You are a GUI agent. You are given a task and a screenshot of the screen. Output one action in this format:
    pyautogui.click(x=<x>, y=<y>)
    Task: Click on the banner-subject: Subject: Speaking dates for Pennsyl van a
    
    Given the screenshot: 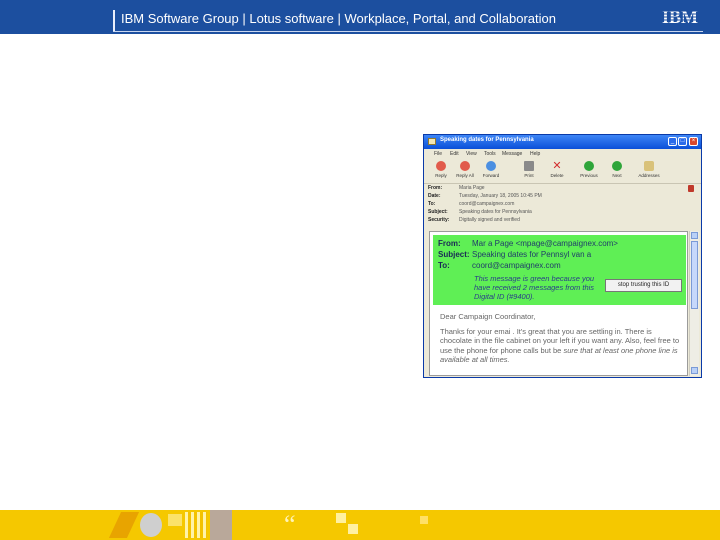 What is the action you would take?
    pyautogui.click(x=515, y=254)
    